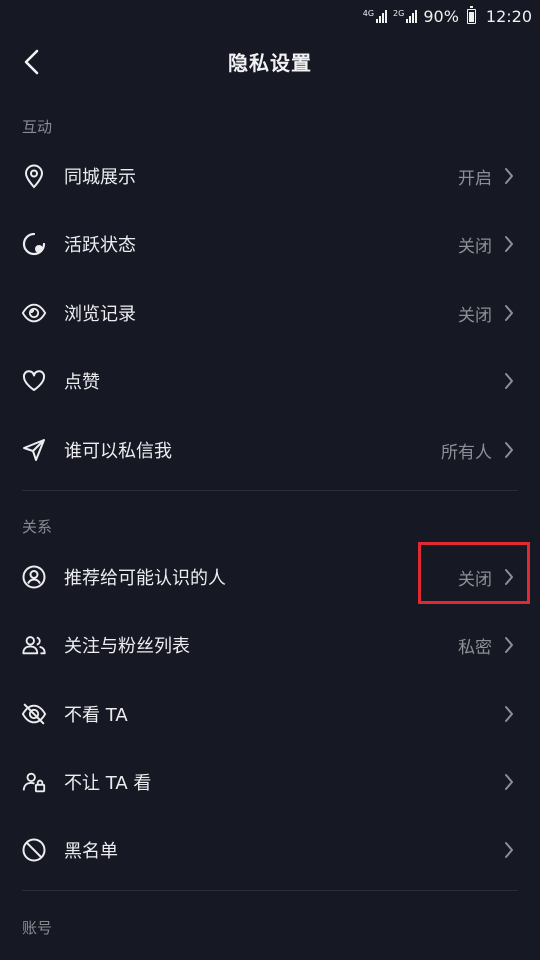 The width and height of the screenshot is (540, 960). What do you see at coordinates (100, 245) in the screenshot?
I see `setting-label: 活跃状态` at bounding box center [100, 245].